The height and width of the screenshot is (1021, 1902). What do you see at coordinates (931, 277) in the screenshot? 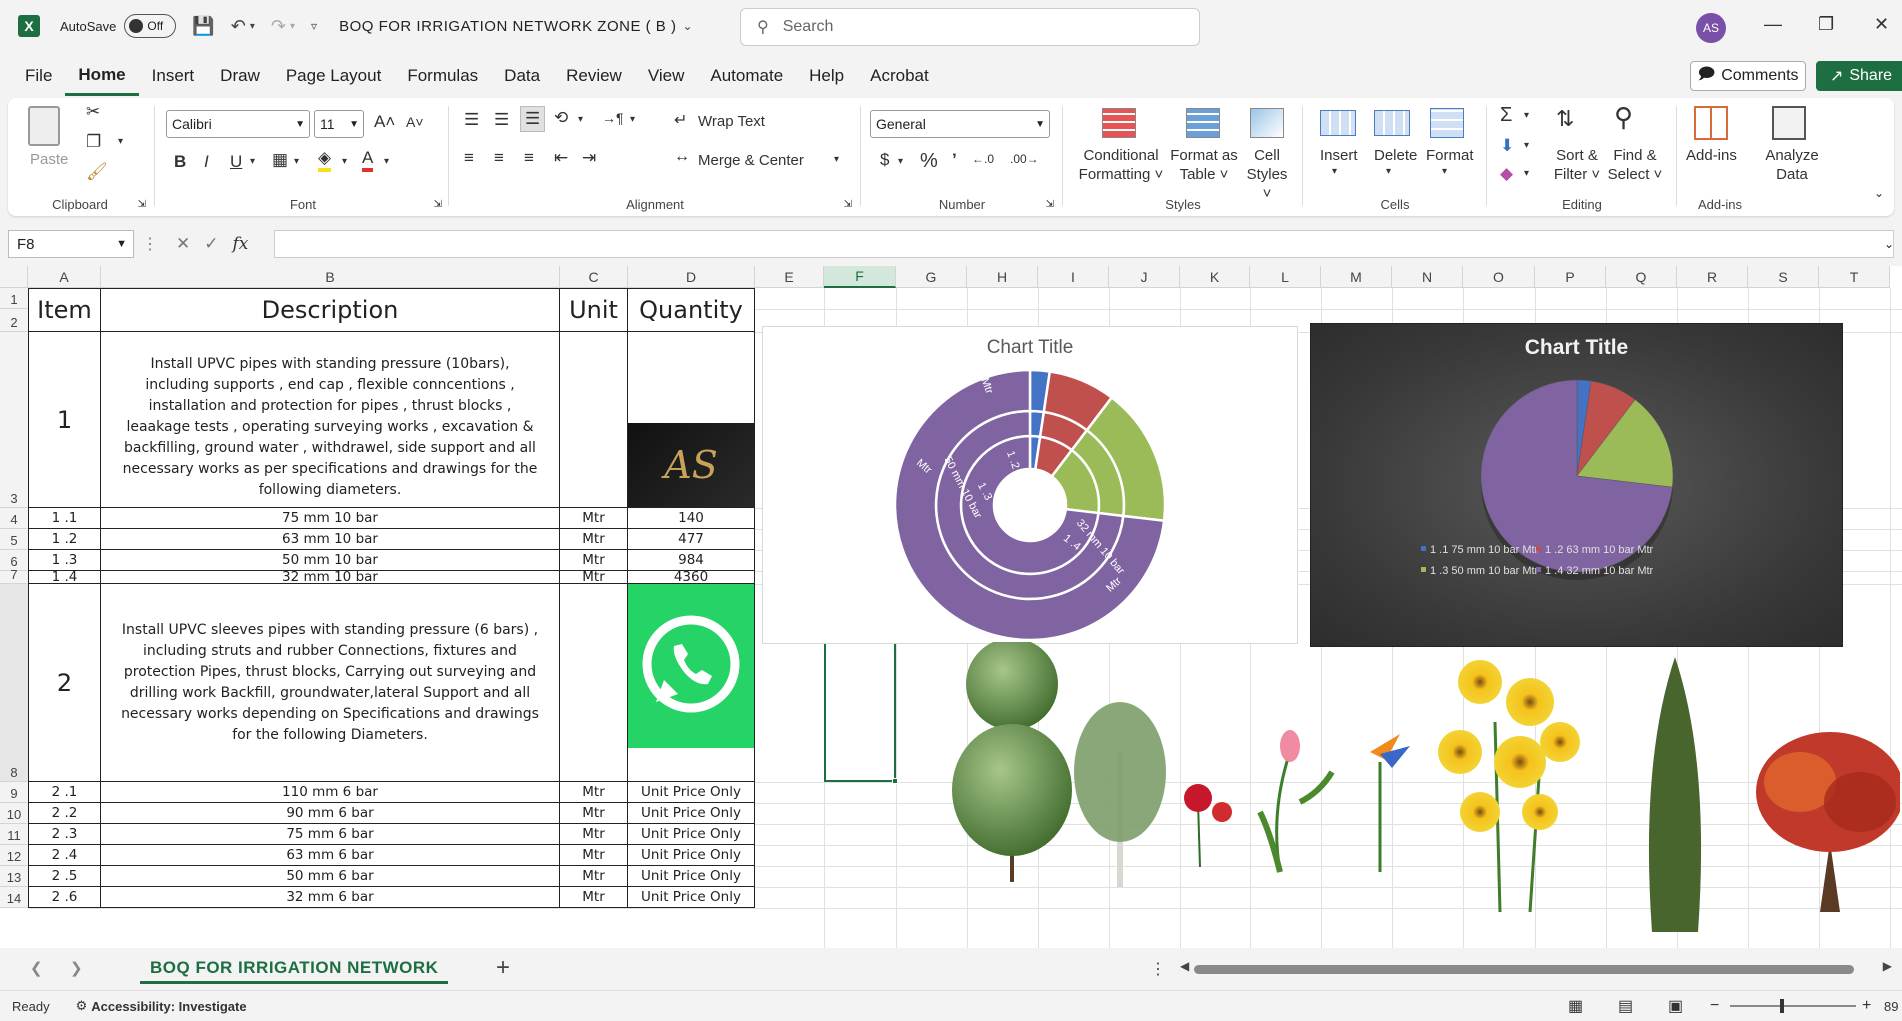
I see `column-header-g: G` at bounding box center [931, 277].